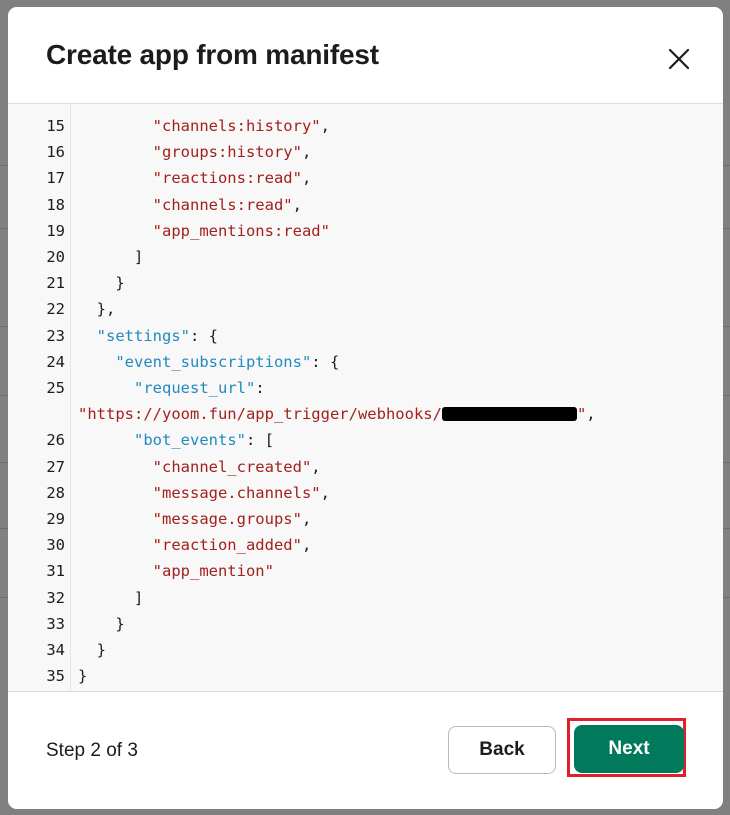 This screenshot has height=815, width=730. Describe the element at coordinates (259, 440) in the screenshot. I see `punctuation-token: : [` at that location.